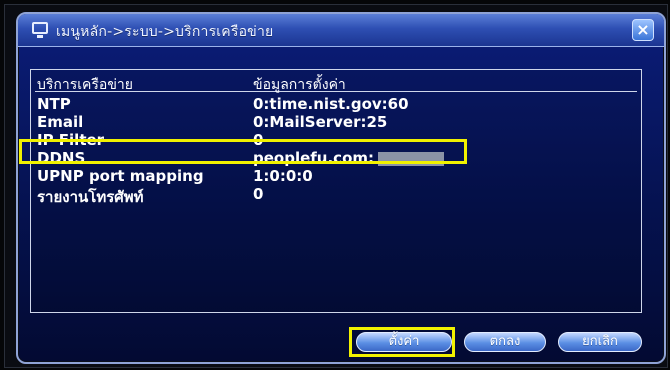 The image size is (670, 370). Describe the element at coordinates (60, 122) in the screenshot. I see `service-name: Email` at that location.